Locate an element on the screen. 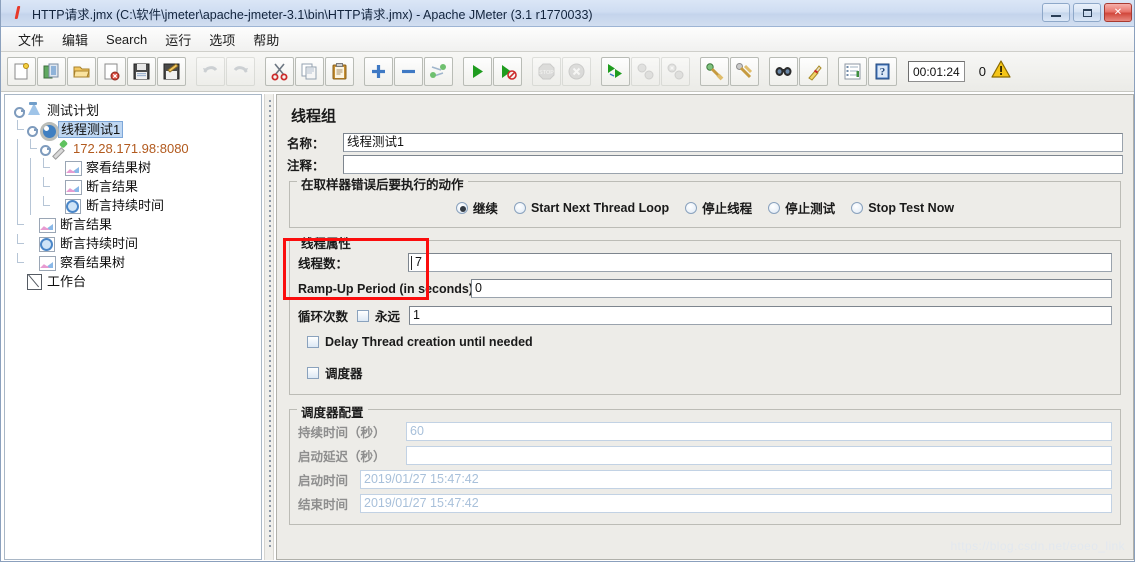 This screenshot has width=1135, height=562. name-label: 名称： is located at coordinates (306, 144).